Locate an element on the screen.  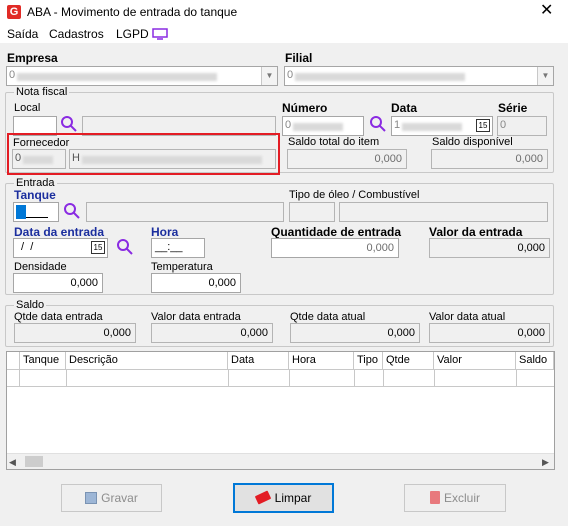
menu-lgpd: LGPD is located at coordinates (132, 34).